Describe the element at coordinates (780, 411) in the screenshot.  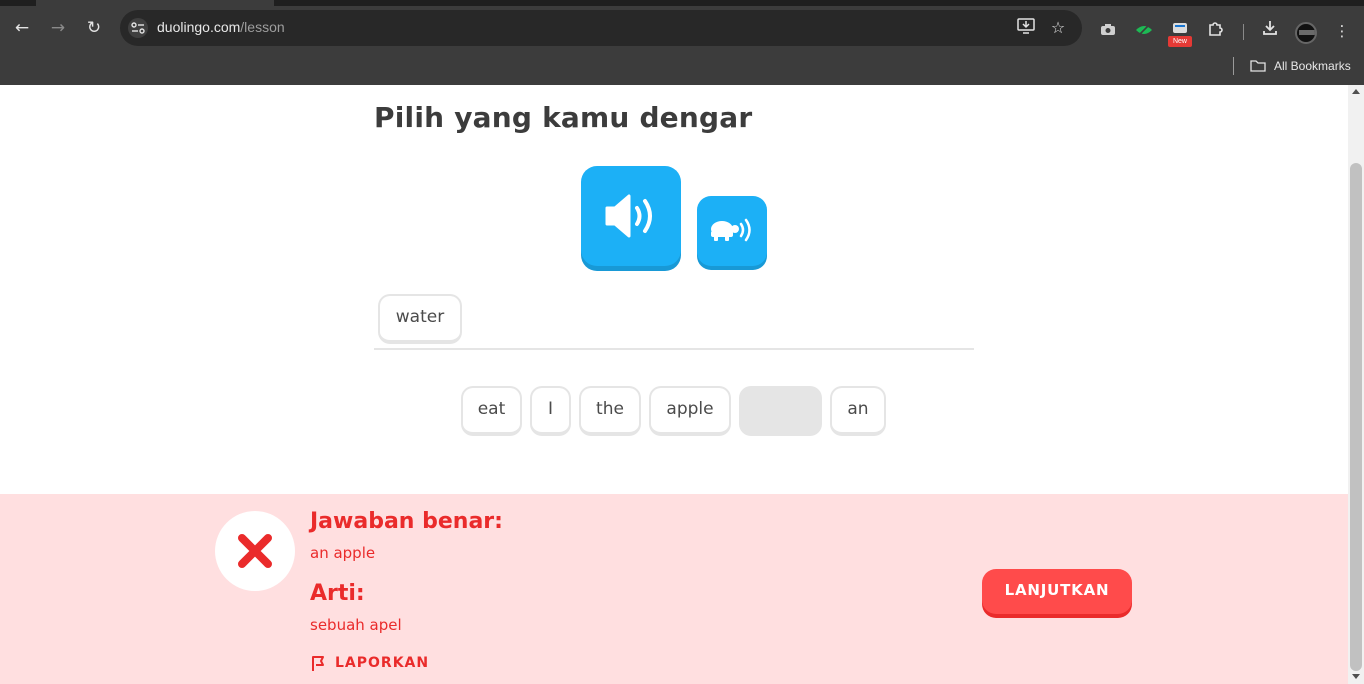
I see `word-bank-empty-slot` at that location.